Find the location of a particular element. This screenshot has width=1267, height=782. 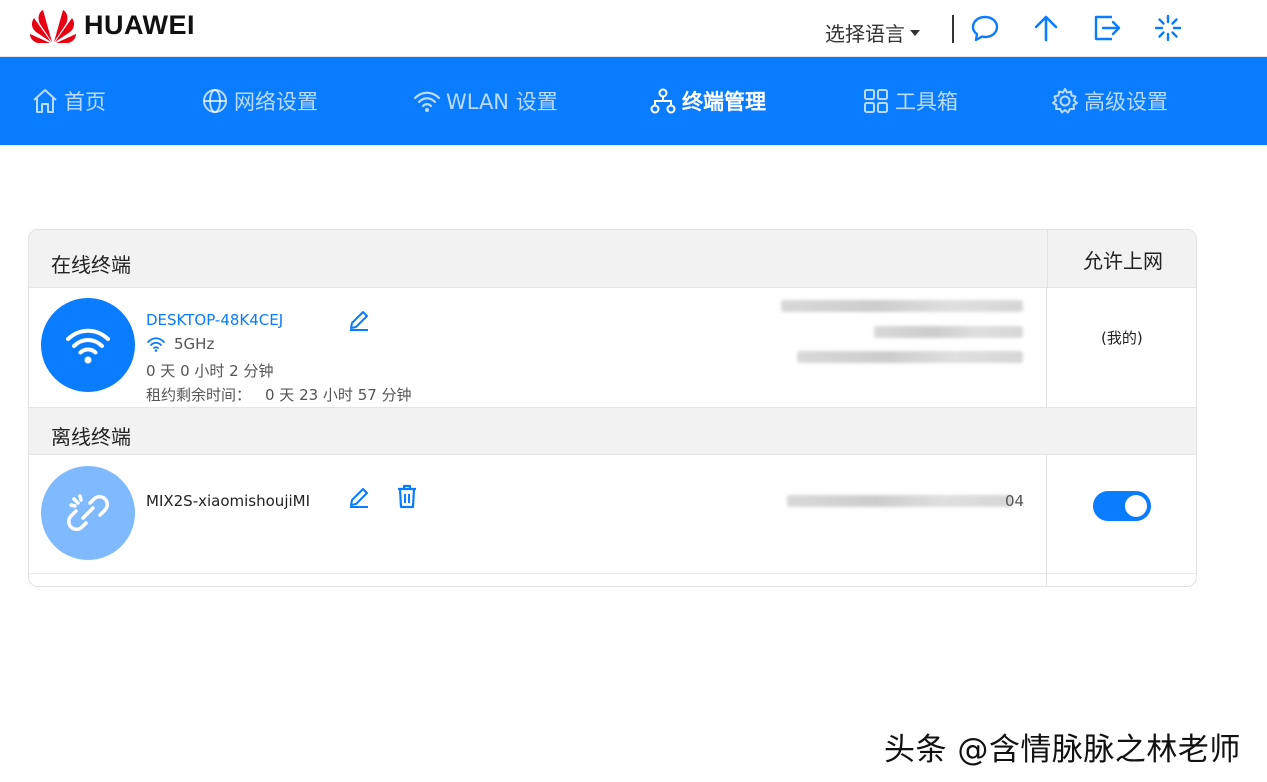

nav-item-advanced: 高级设置 is located at coordinates (1109, 101).